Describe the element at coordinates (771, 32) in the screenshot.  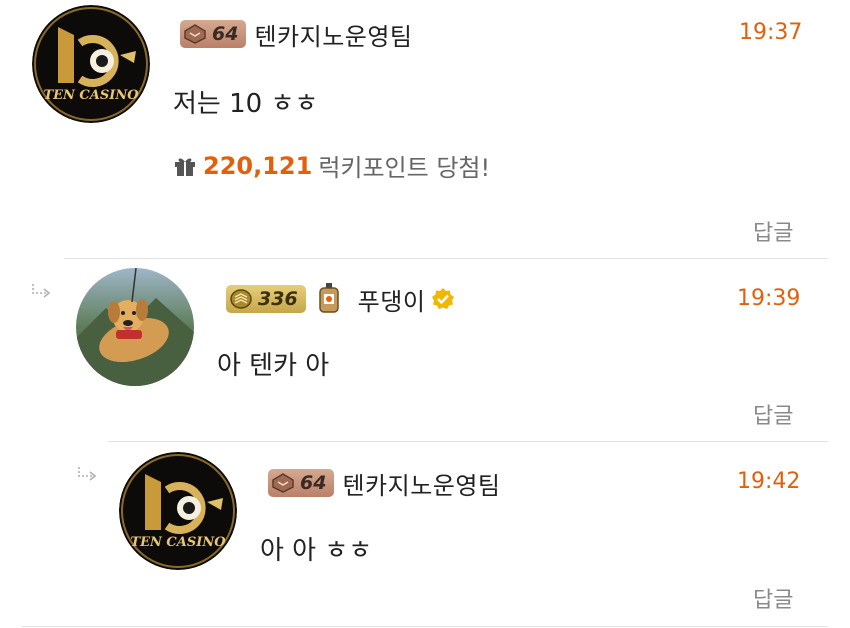
I see `comment-time: 19:37` at that location.